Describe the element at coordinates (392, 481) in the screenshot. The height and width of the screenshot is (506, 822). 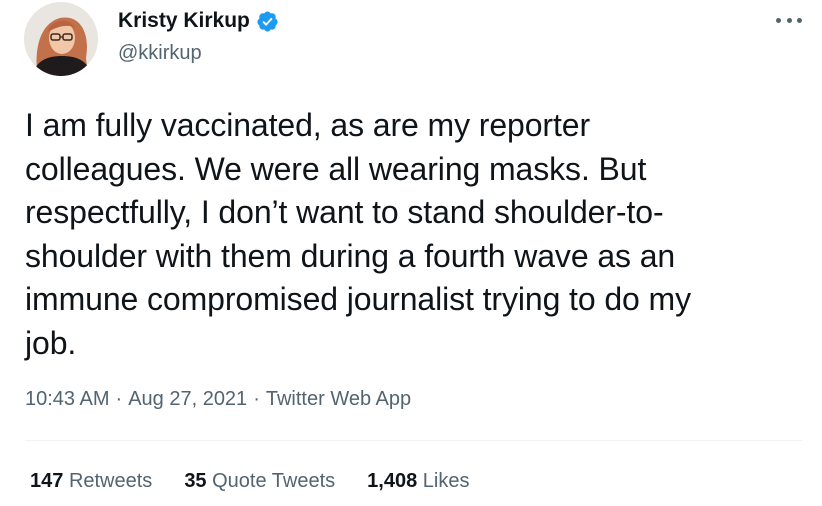
I see `likes-count: 1,408` at that location.